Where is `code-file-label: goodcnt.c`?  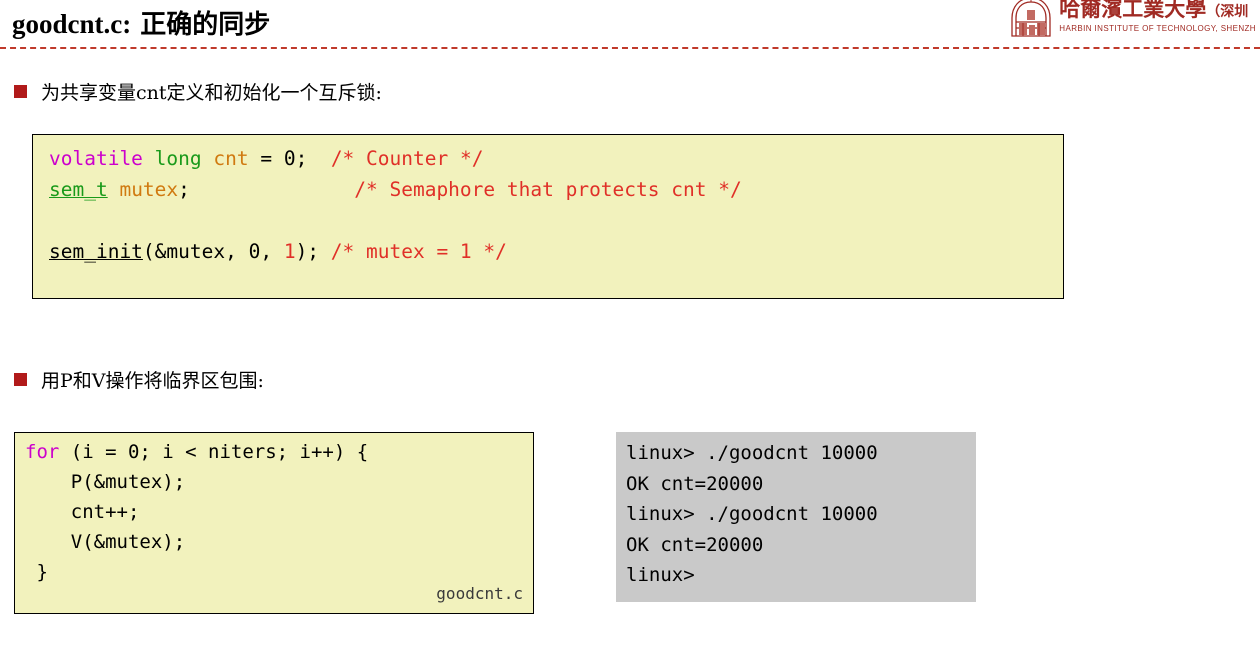
code-file-label: goodcnt.c is located at coordinates (479, 593).